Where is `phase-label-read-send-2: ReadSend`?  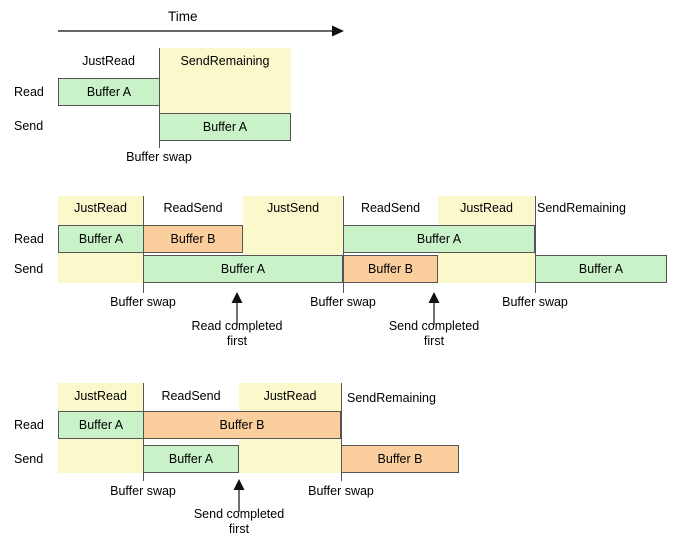
phase-label-read-send-2: ReadSend is located at coordinates (390, 208).